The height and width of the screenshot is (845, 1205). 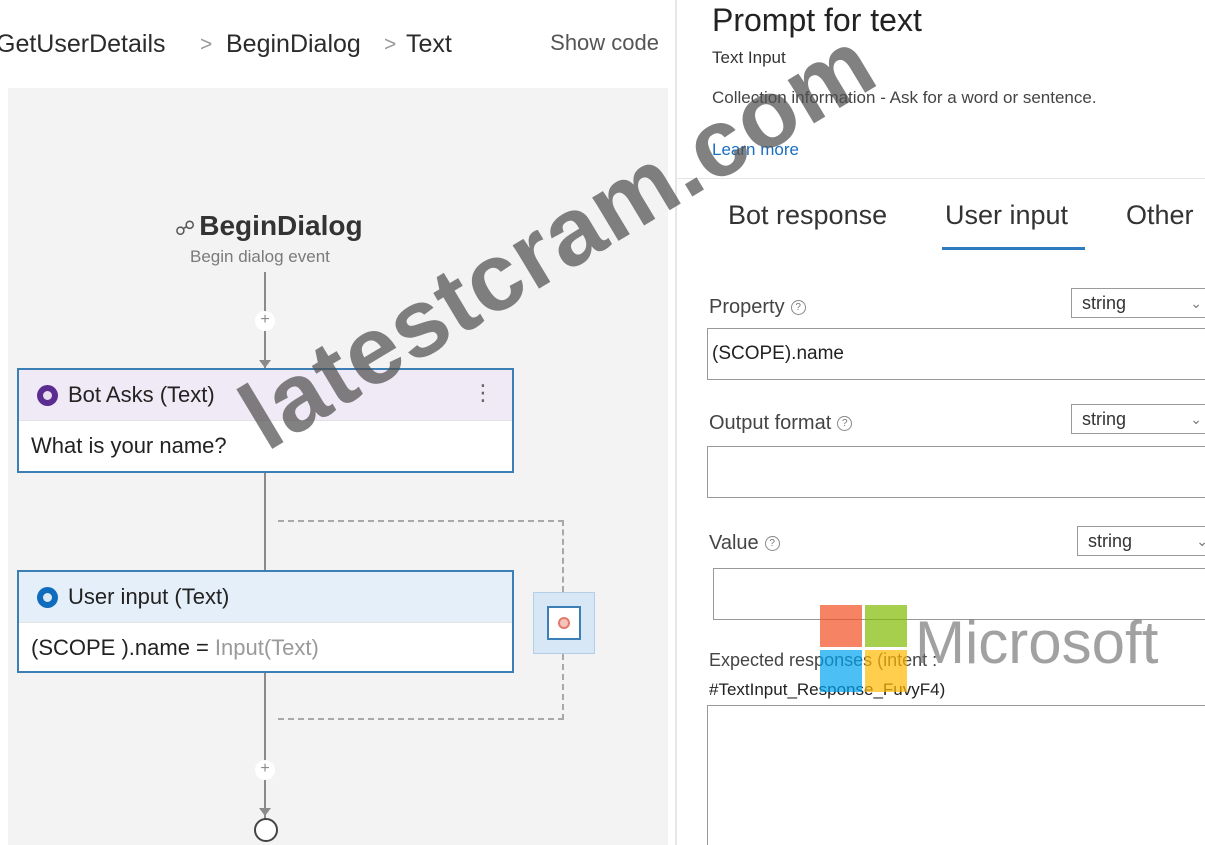 What do you see at coordinates (265, 597) in the screenshot?
I see `user-input-header: User input (Text)` at bounding box center [265, 597].